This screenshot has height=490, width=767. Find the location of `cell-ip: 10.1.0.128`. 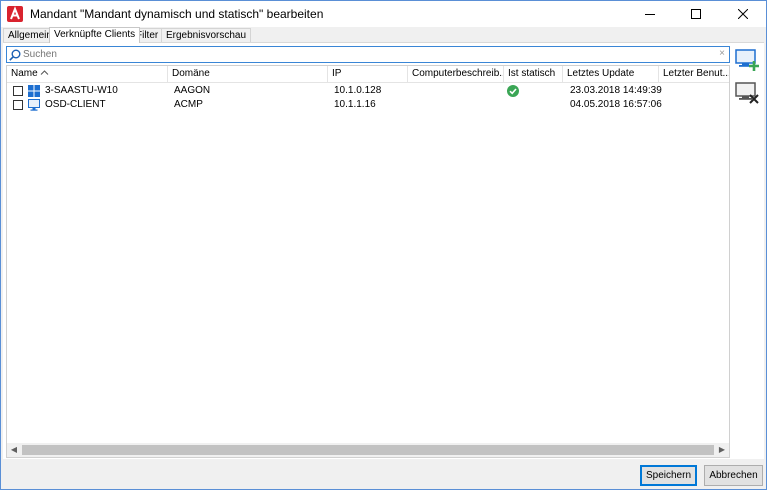

cell-ip: 10.1.0.128 is located at coordinates (358, 90).